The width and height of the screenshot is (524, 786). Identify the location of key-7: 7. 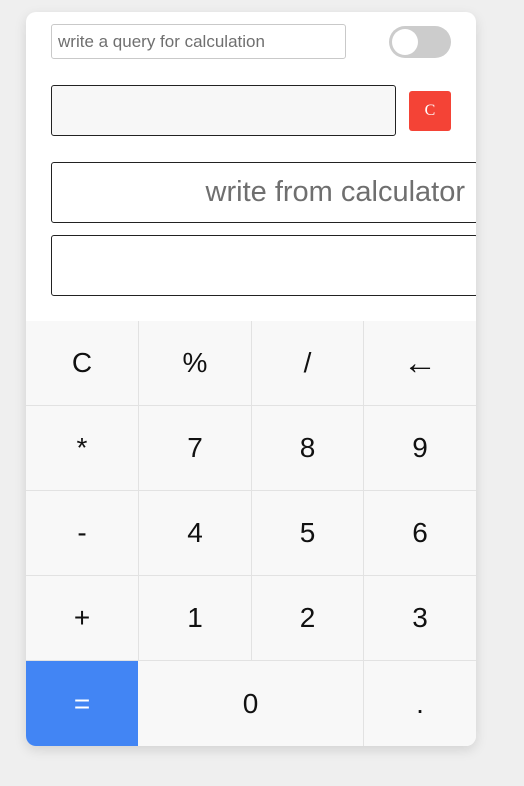
(195, 448).